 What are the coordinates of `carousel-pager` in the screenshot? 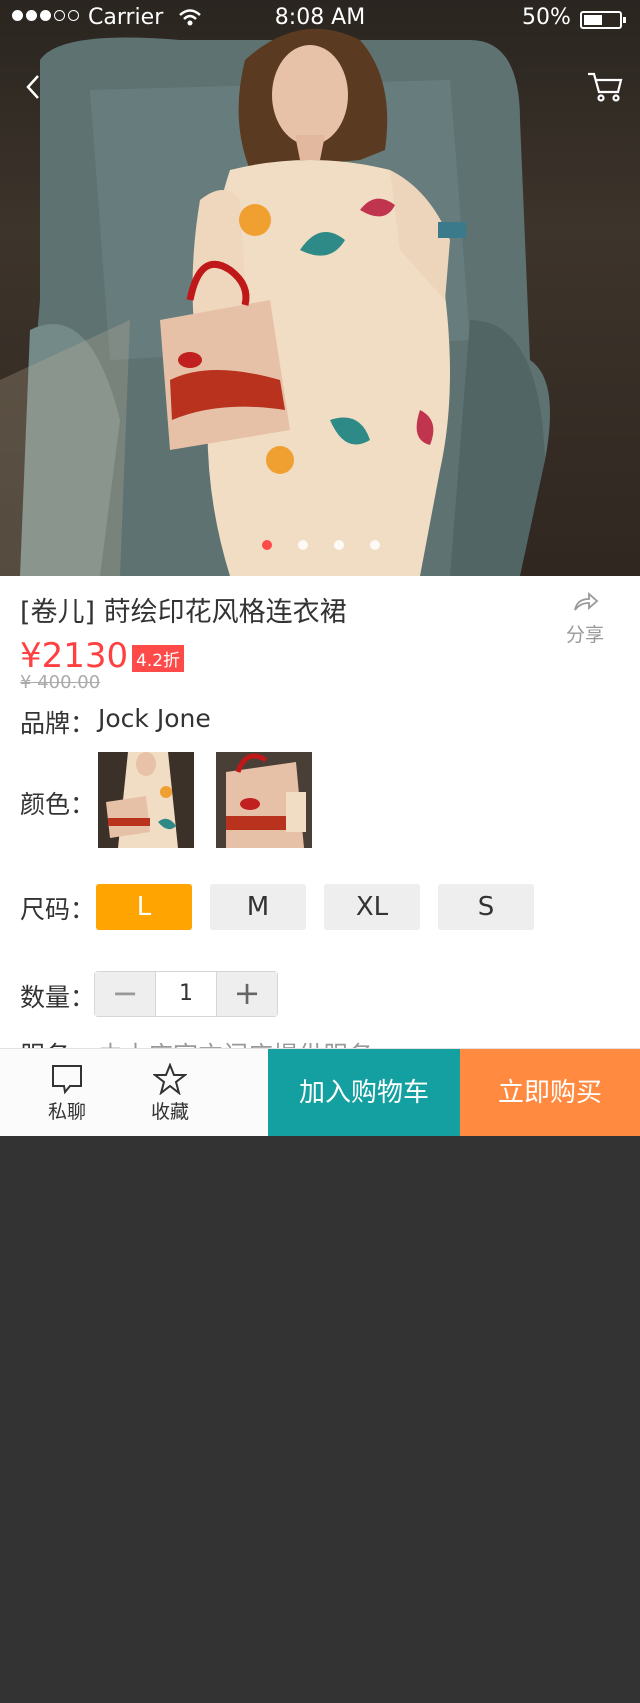 It's located at (321, 545).